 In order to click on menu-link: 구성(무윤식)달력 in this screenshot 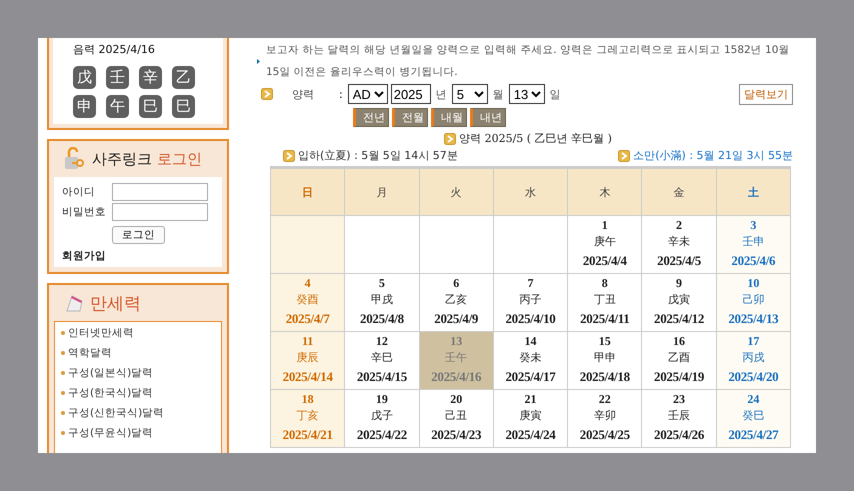, I will do `click(111, 433)`.